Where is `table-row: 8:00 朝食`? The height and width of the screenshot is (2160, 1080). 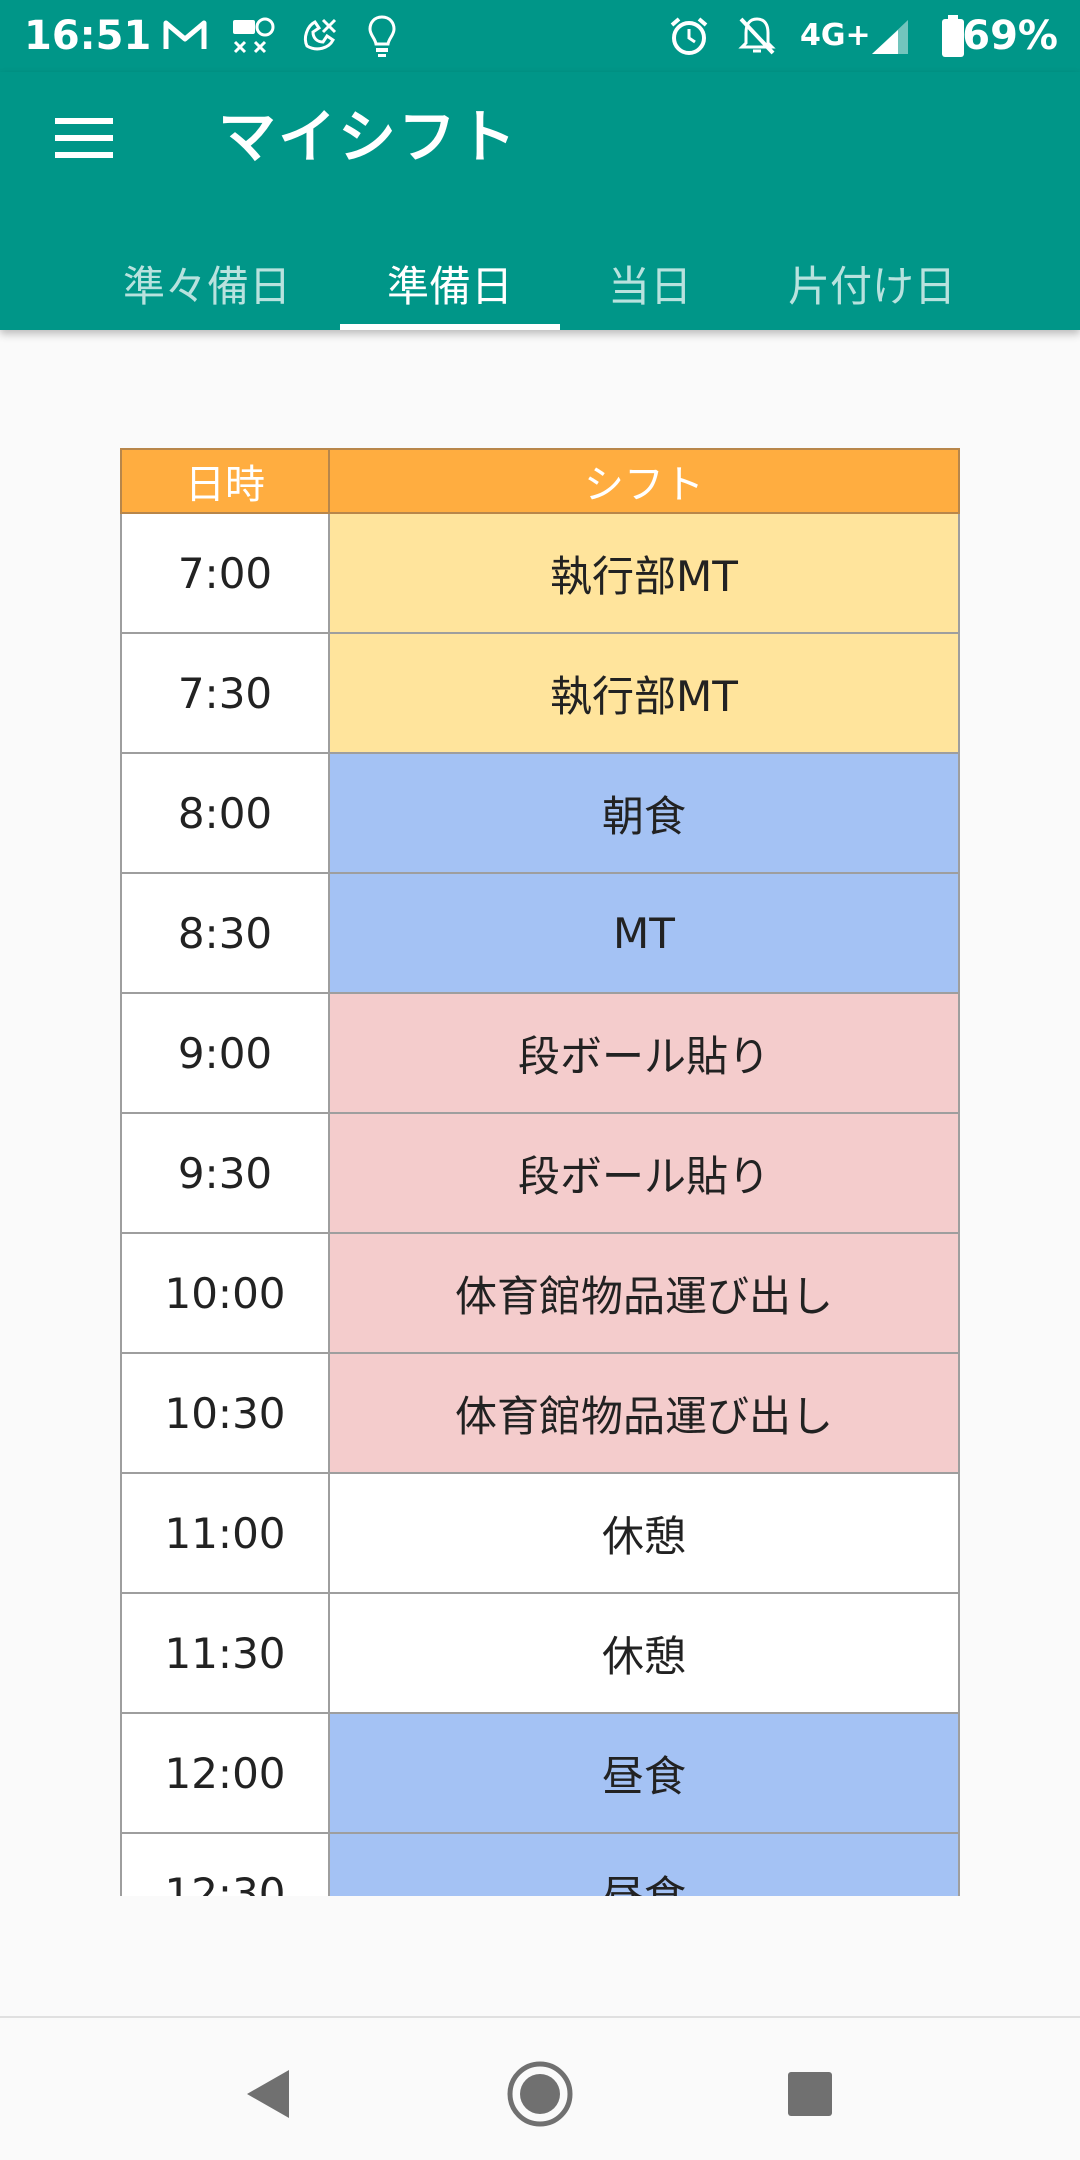
table-row: 8:00 朝食 is located at coordinates (540, 813).